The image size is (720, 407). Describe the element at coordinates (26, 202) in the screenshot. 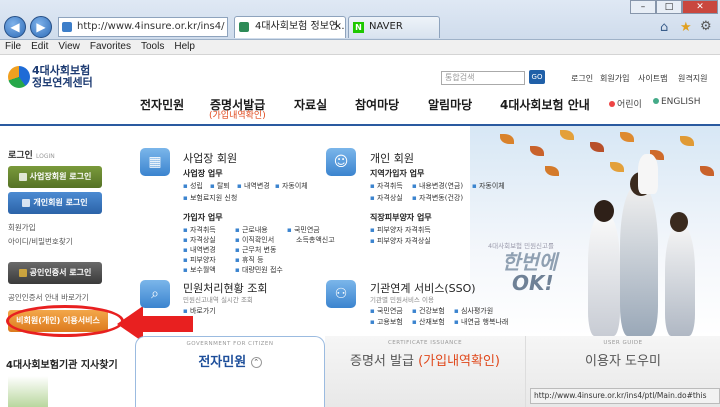

I see `person-icon` at that location.